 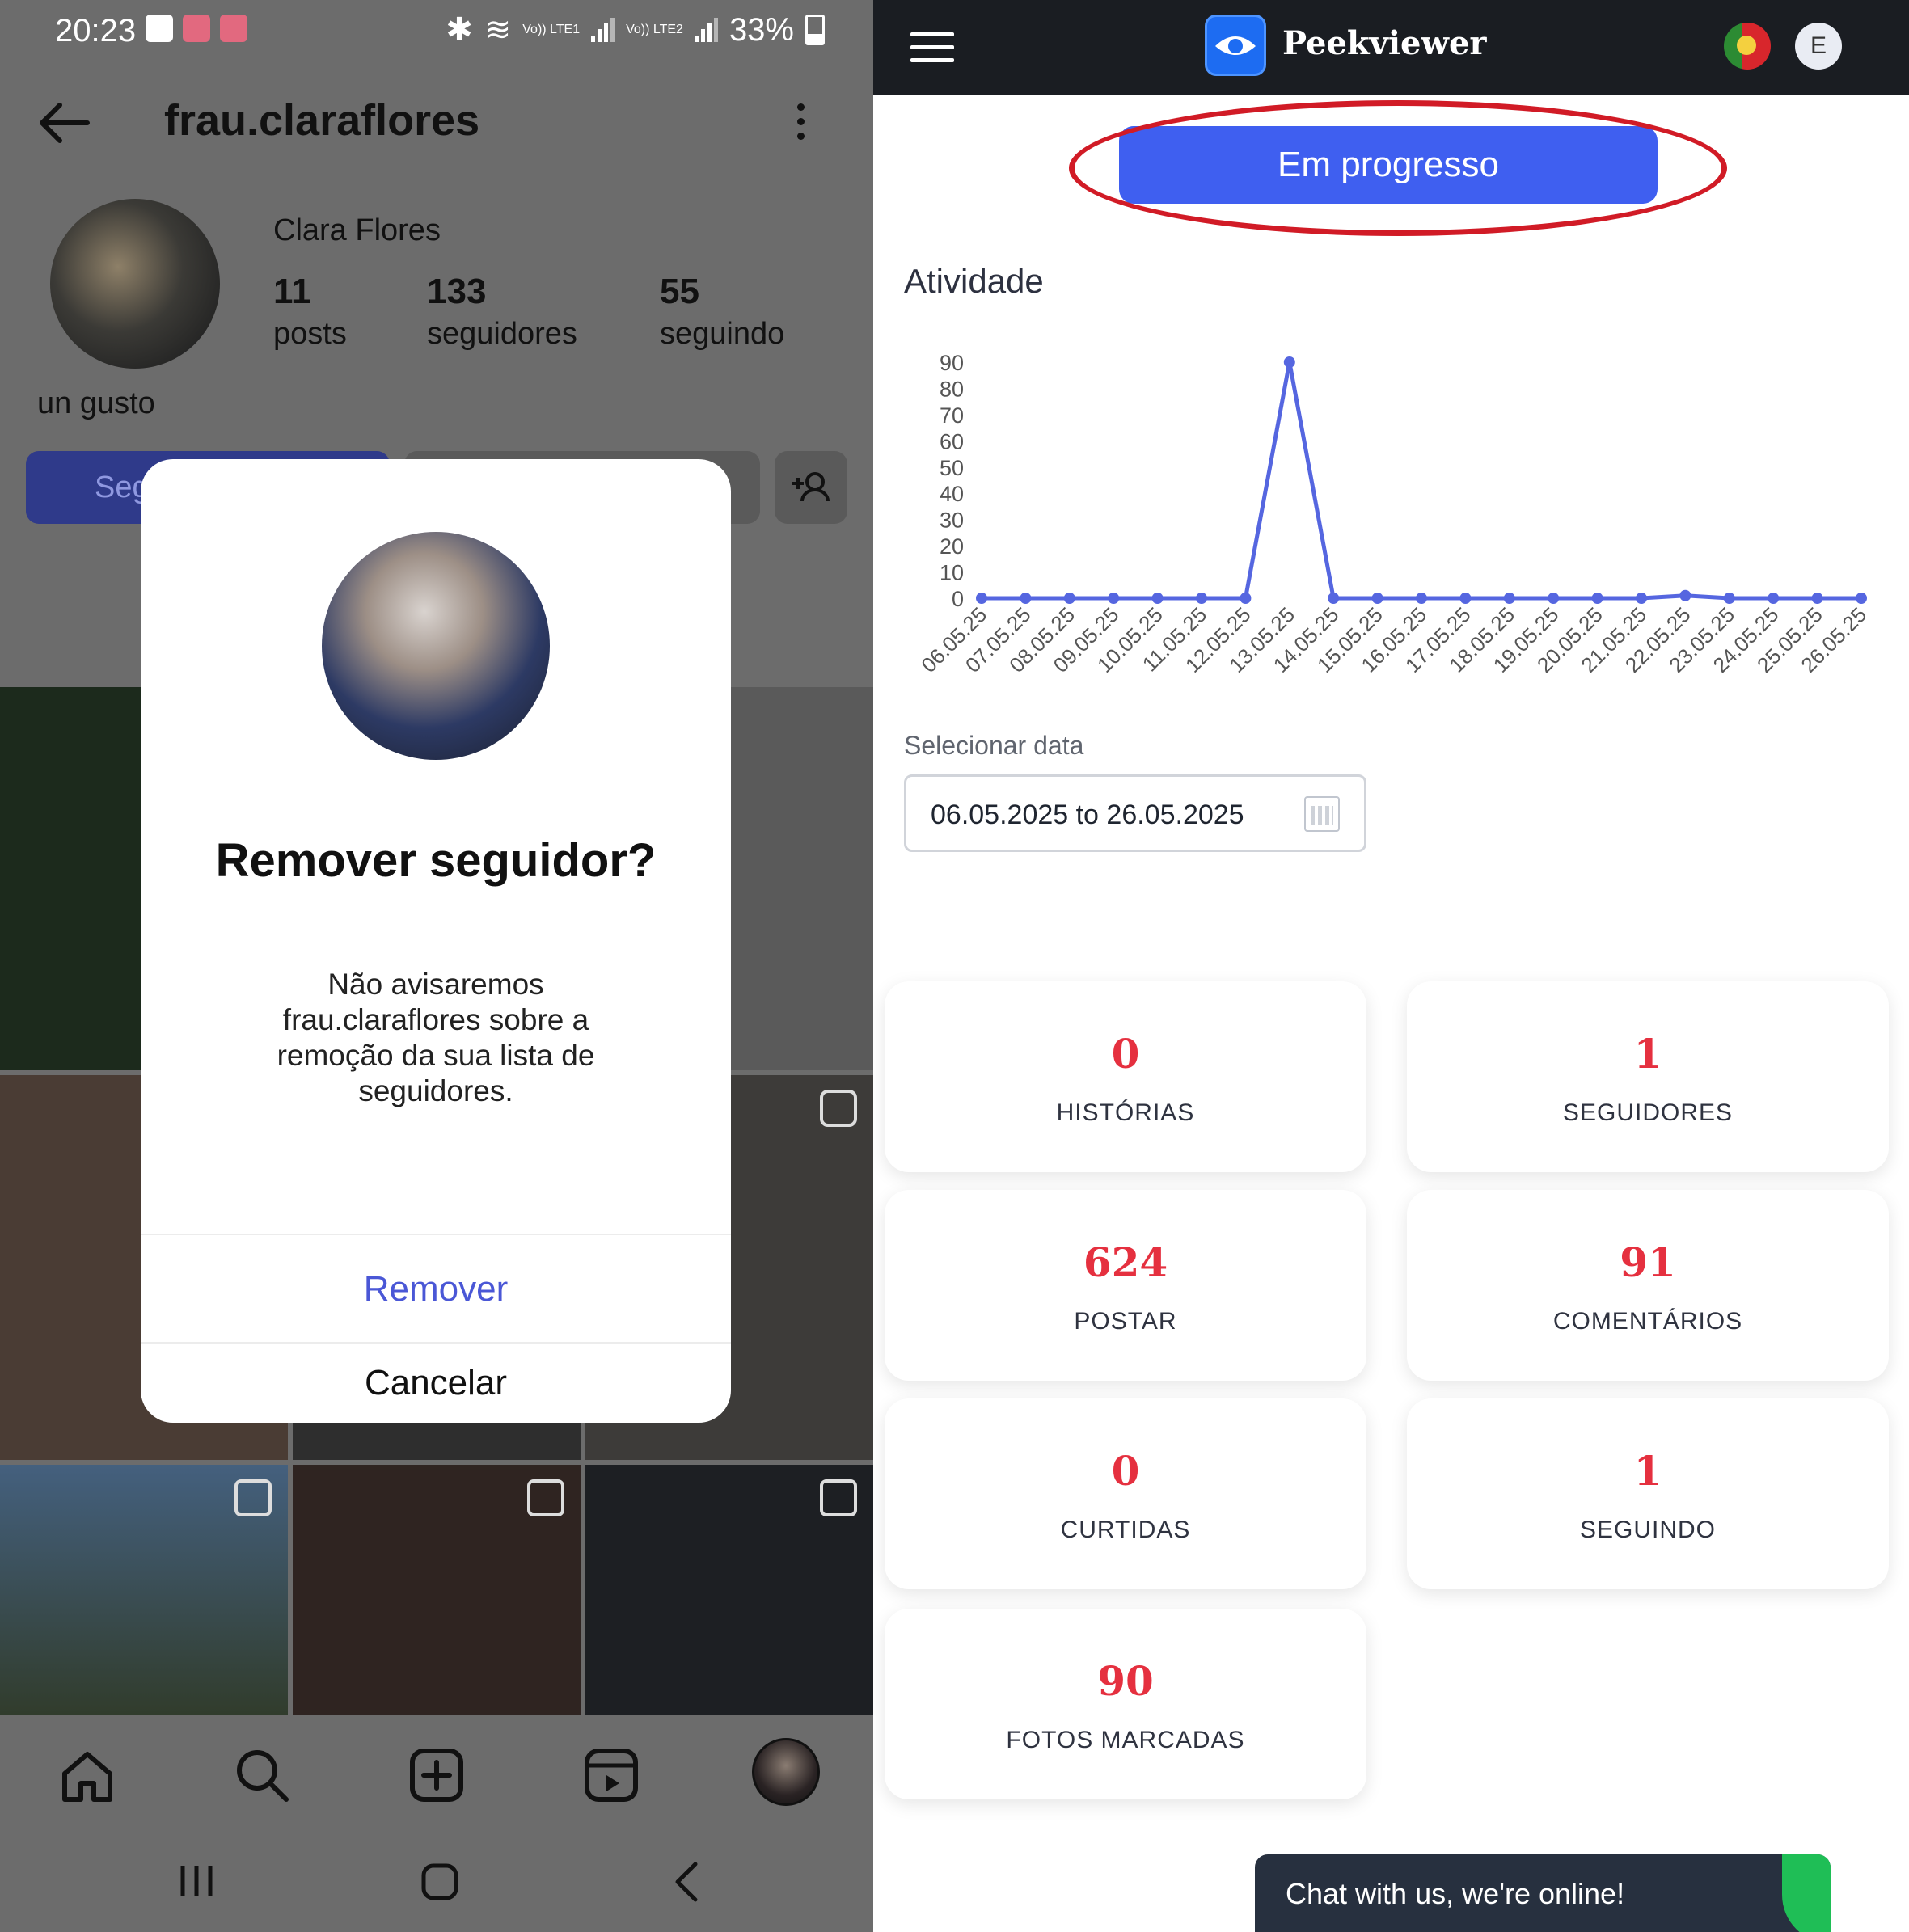 What do you see at coordinates (1648, 1112) in the screenshot?
I see `stat-card-label: SEGUIDORES` at bounding box center [1648, 1112].